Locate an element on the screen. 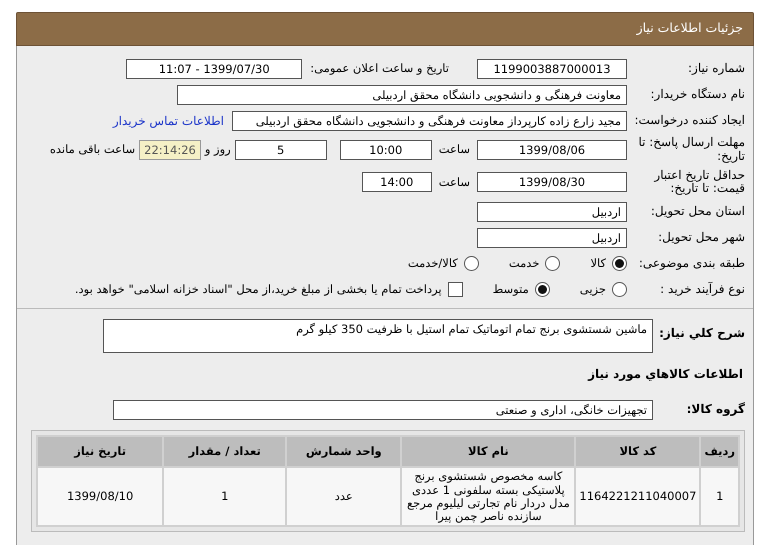 This screenshot has height=545, width=770. input-field: 10:00 is located at coordinates (386, 150).